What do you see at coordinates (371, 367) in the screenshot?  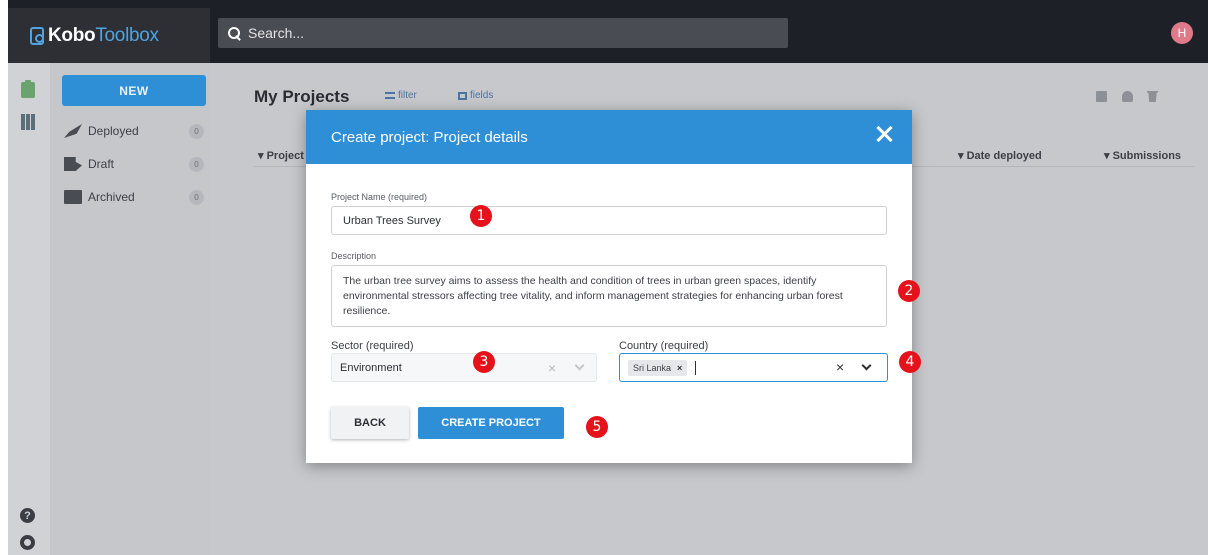 I see `sector-value: Environment` at bounding box center [371, 367].